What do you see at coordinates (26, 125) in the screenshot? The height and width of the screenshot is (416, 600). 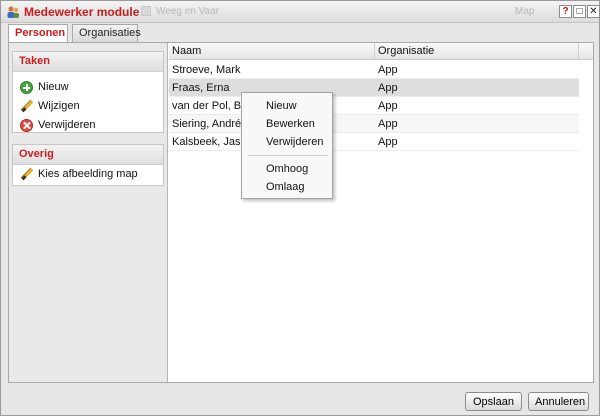 I see `delete-icon` at bounding box center [26, 125].